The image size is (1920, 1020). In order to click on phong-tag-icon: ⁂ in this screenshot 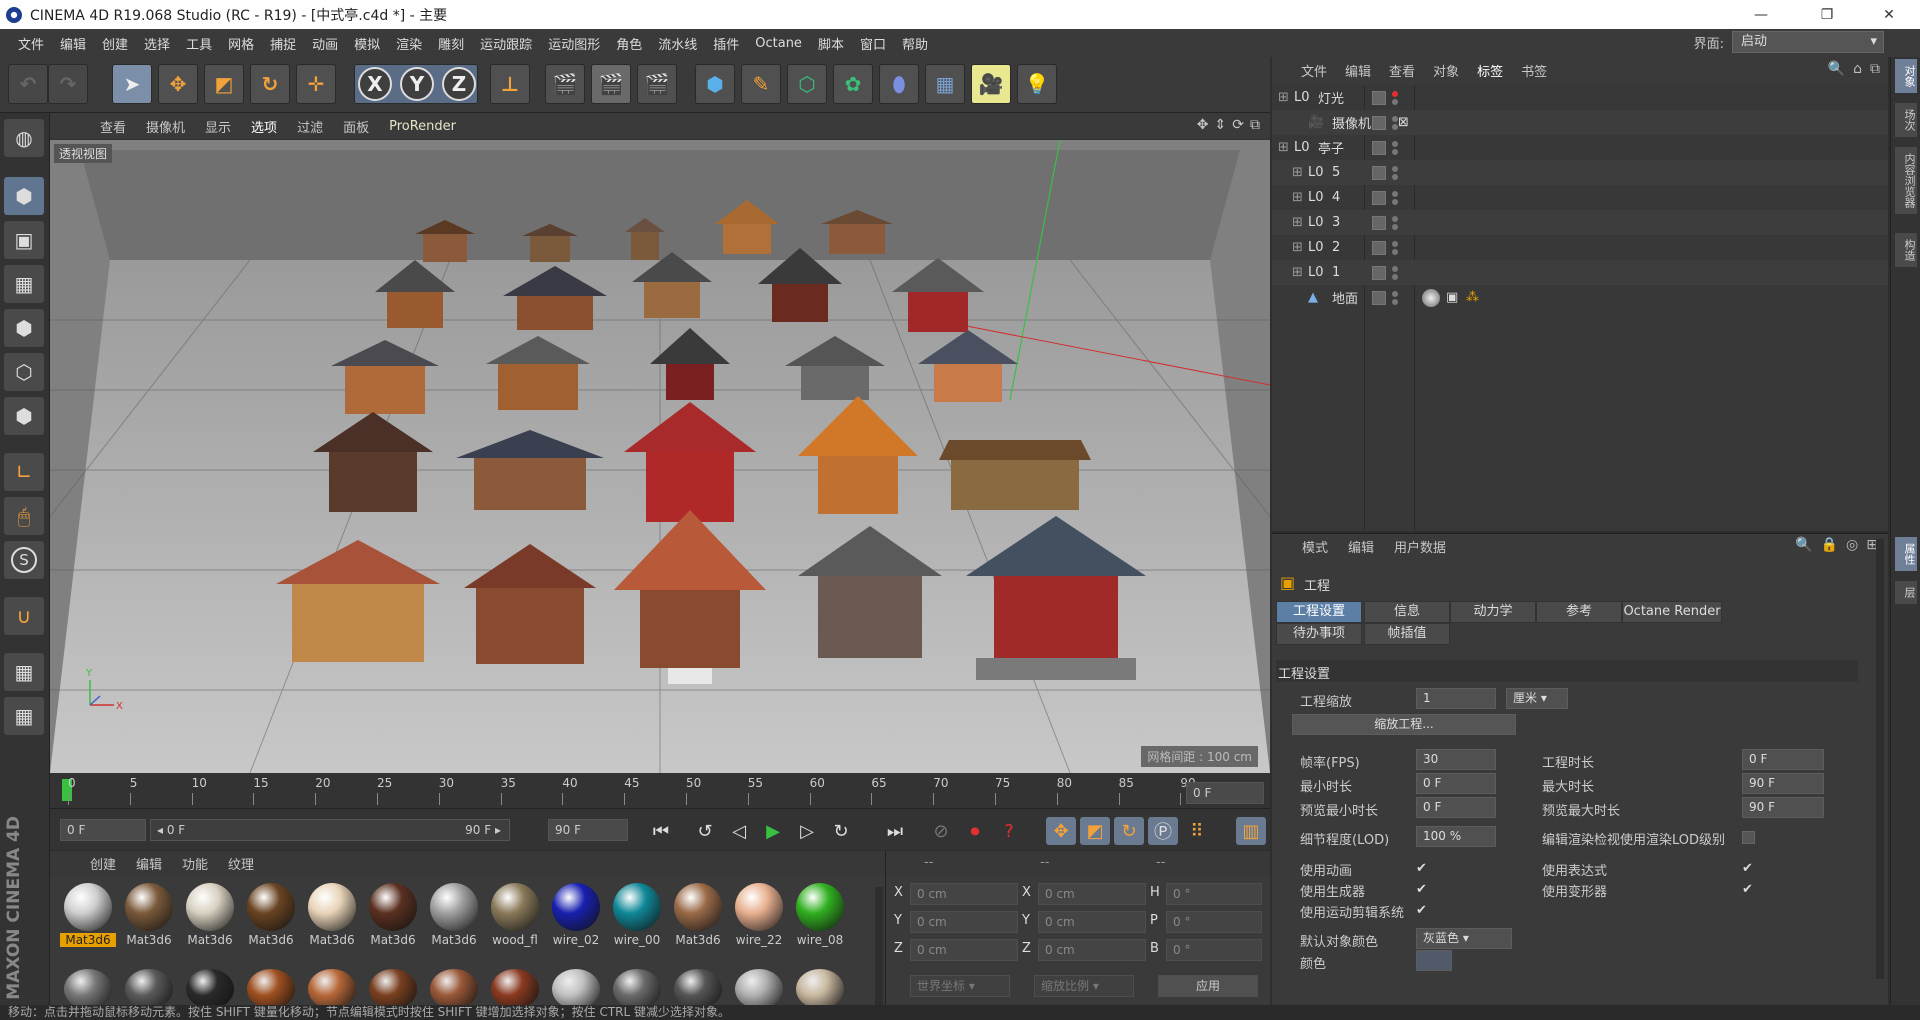, I will do `click(1472, 297)`.